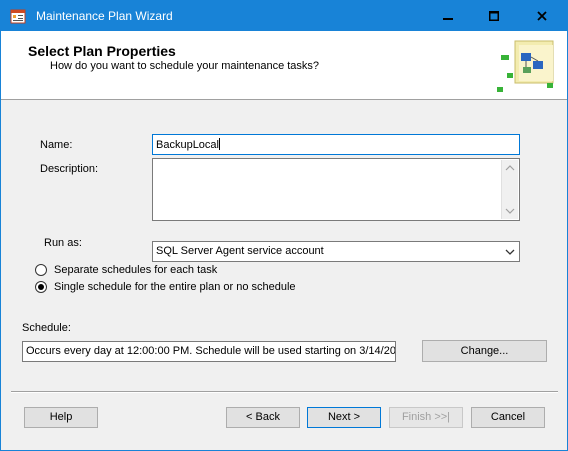  I want to click on name-field: BackupLocal, so click(336, 144).